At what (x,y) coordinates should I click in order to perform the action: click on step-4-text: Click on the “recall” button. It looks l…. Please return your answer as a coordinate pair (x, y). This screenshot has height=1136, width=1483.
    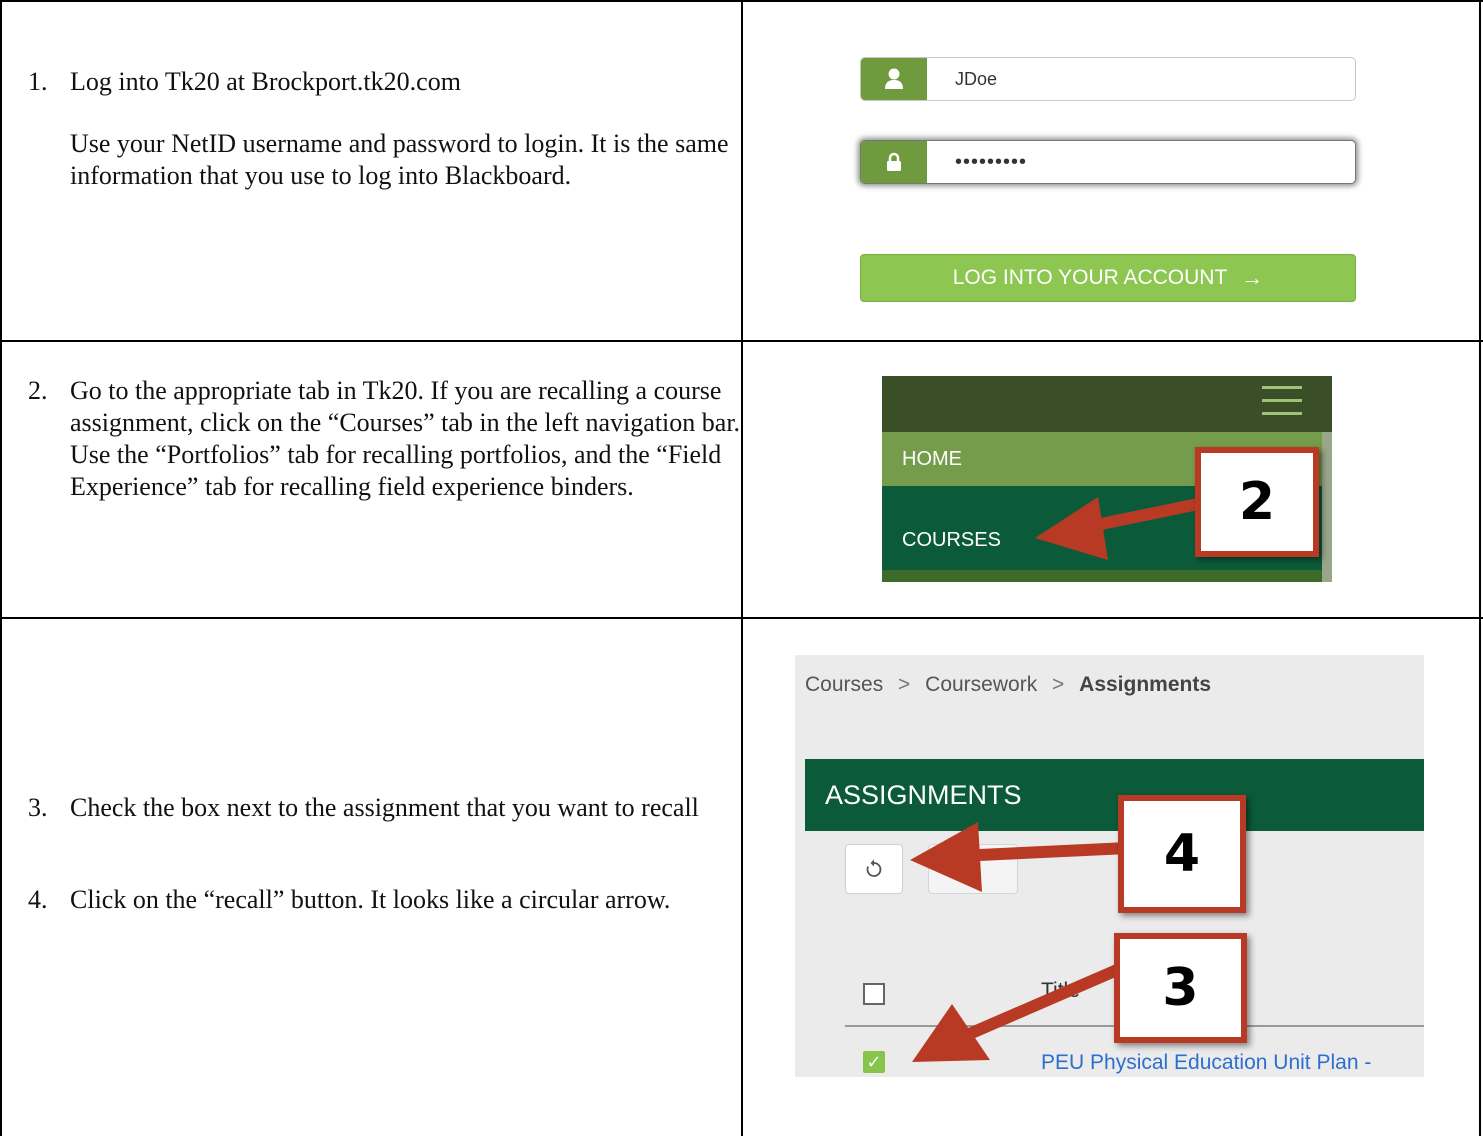
    Looking at the image, I should click on (370, 899).